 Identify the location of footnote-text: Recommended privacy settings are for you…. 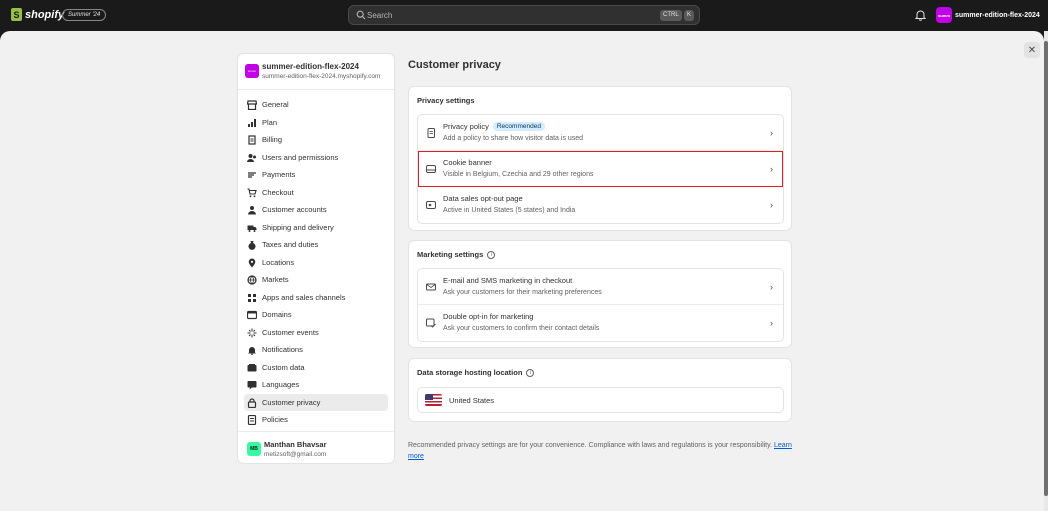
(590, 445).